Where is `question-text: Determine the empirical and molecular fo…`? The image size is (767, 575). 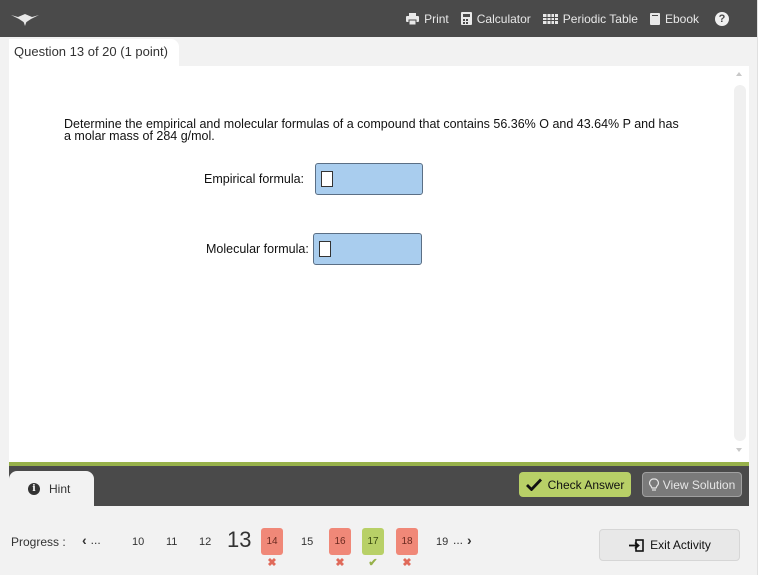 question-text: Determine the empirical and molecular fo… is located at coordinates (371, 130).